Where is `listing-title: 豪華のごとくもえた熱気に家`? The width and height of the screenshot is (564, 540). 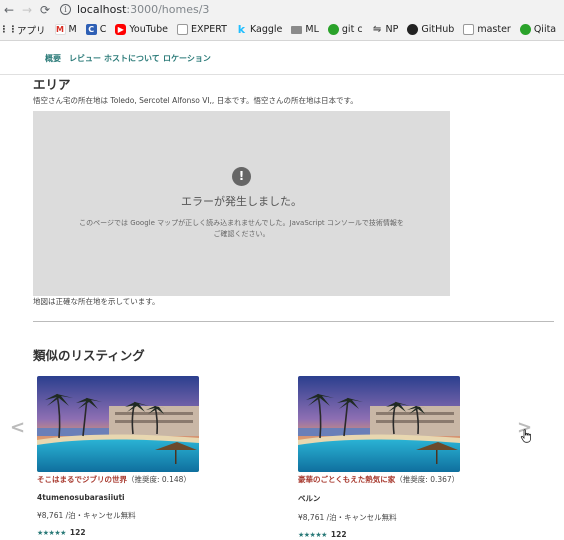
listing-title: 豪華のごとくもえた熱気に家 is located at coordinates (346, 479).